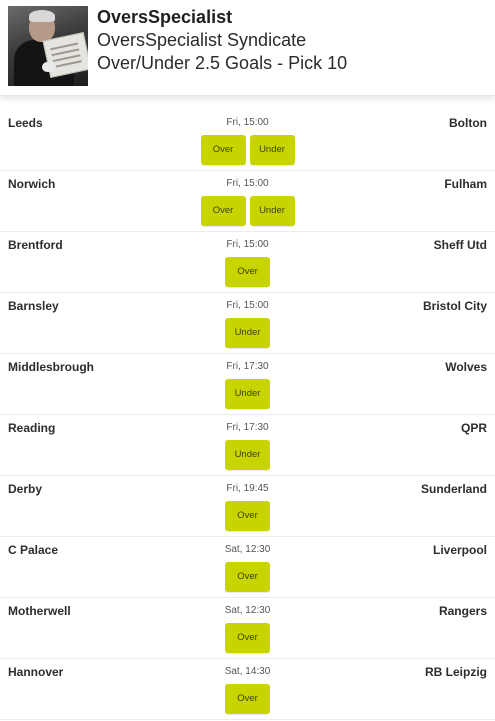 The width and height of the screenshot is (495, 721). I want to click on away-team: QPR, so click(473, 428).